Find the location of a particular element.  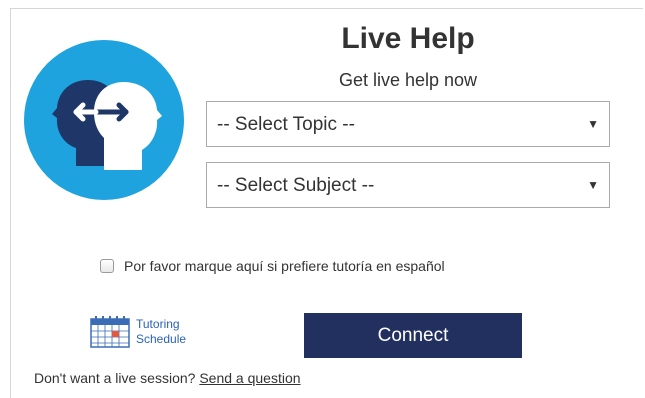

tutoring-schedule-label: Tutoring Schedule is located at coordinates (161, 332).